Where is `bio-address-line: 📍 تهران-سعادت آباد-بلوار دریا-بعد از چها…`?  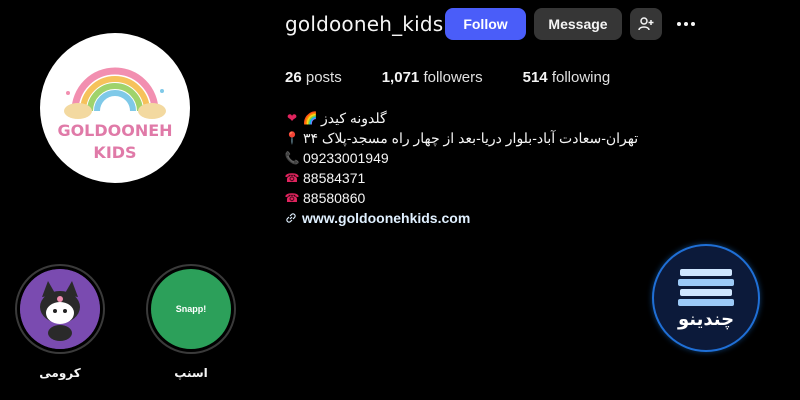
bio-address-line: 📍 تهران-سعادت آباد-بلوار دریا-بعد از چها… is located at coordinates (485, 138).